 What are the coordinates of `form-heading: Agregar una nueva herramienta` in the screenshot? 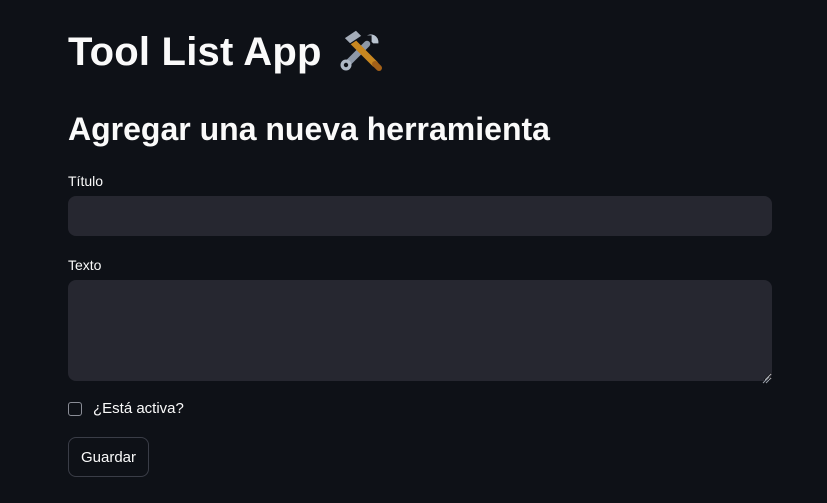 It's located at (309, 129).